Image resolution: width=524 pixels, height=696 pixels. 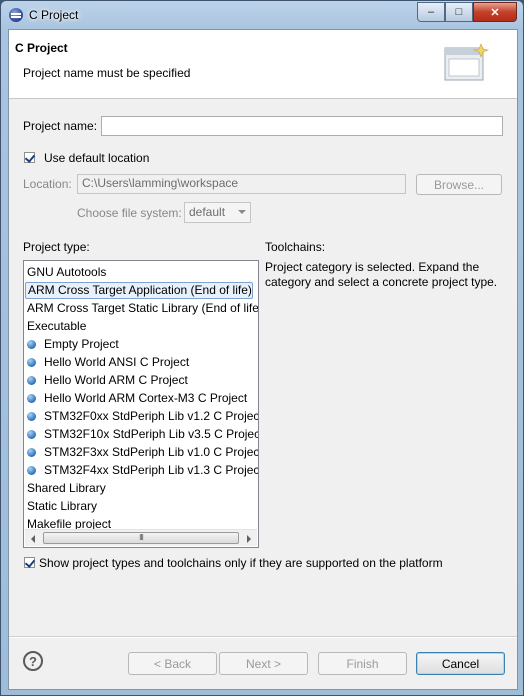 What do you see at coordinates (146, 398) in the screenshot?
I see `project-type-item-label: Hello World ARM Cortex-M3 C Project` at bounding box center [146, 398].